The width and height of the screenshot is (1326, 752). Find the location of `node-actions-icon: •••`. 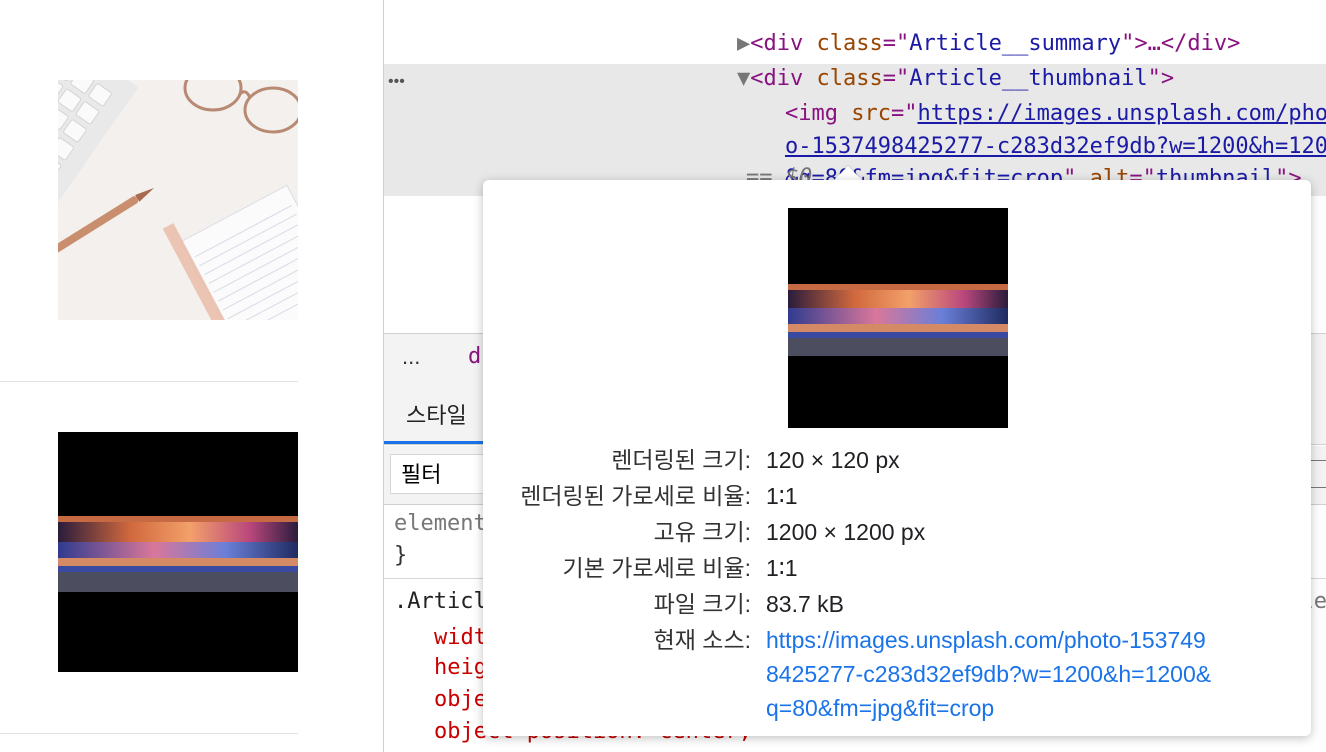

node-actions-icon: ••• is located at coordinates (396, 82).